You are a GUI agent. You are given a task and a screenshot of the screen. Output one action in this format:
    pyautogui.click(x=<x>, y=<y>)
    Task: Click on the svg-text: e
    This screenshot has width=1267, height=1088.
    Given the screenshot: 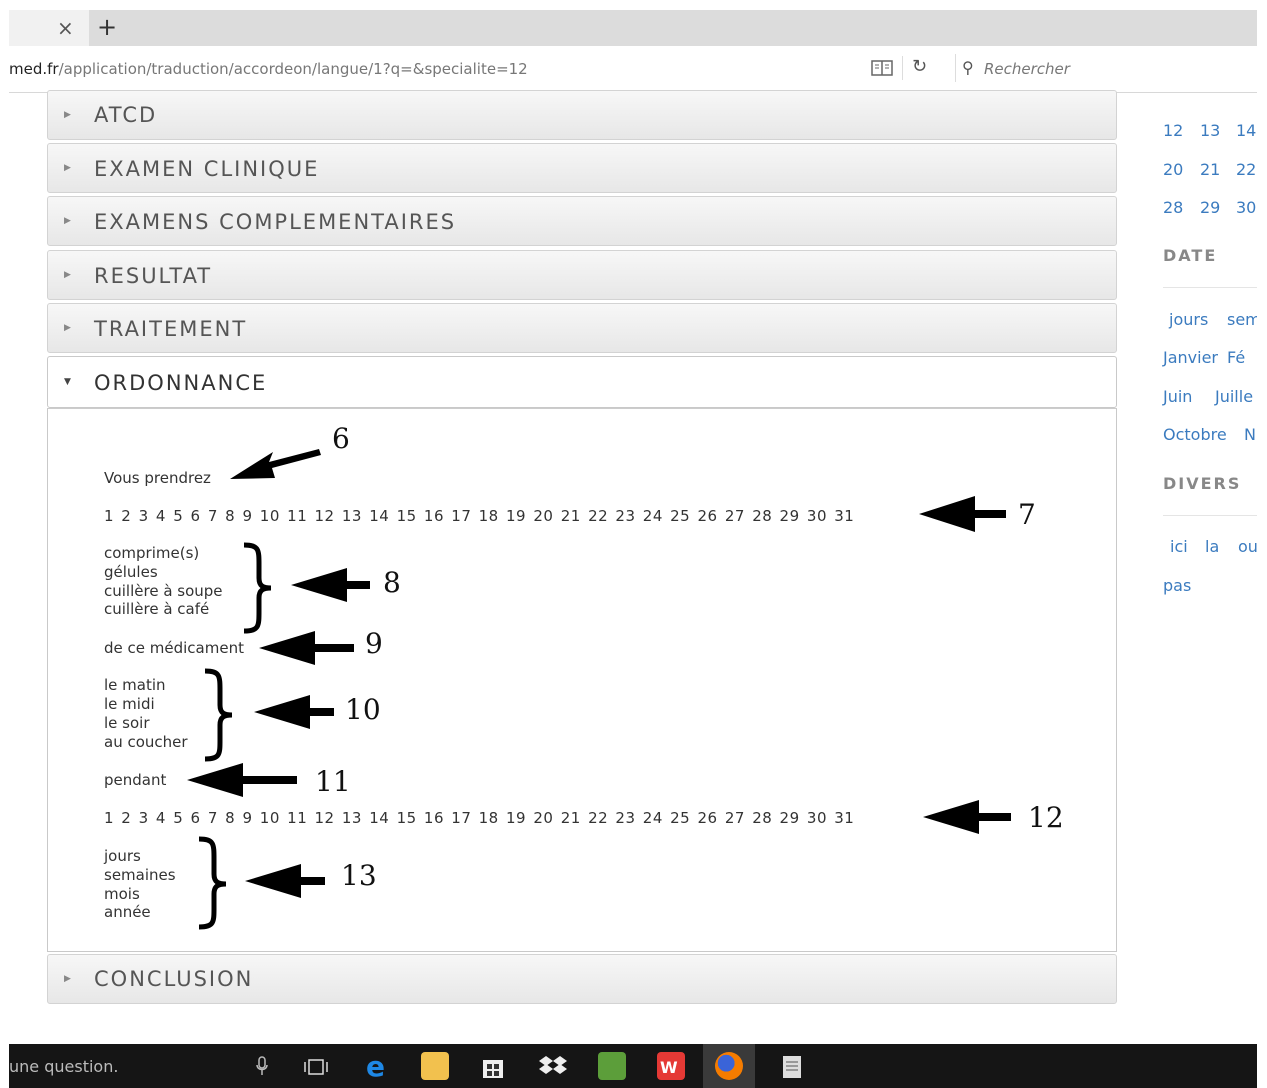 What is the action you would take?
    pyautogui.click(x=375, y=1066)
    